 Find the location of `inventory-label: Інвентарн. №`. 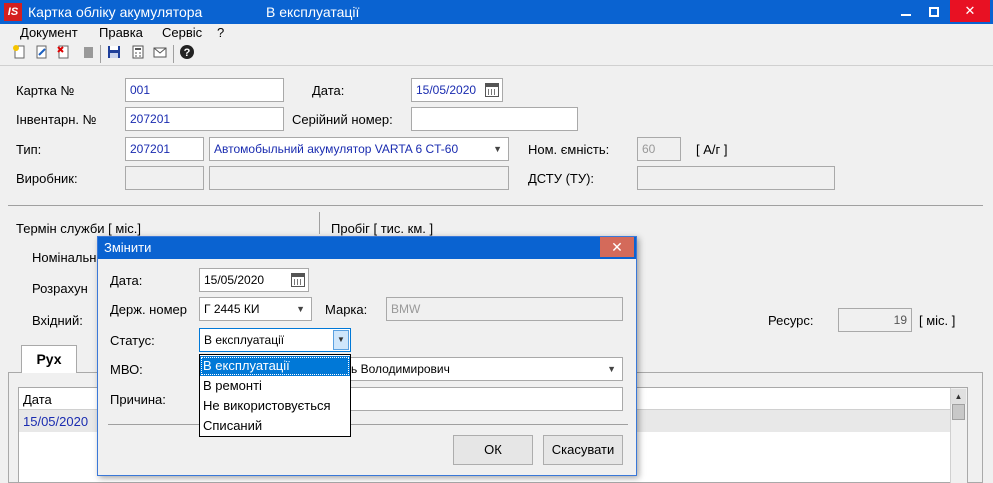

inventory-label: Інвентарн. № is located at coordinates (56, 119).